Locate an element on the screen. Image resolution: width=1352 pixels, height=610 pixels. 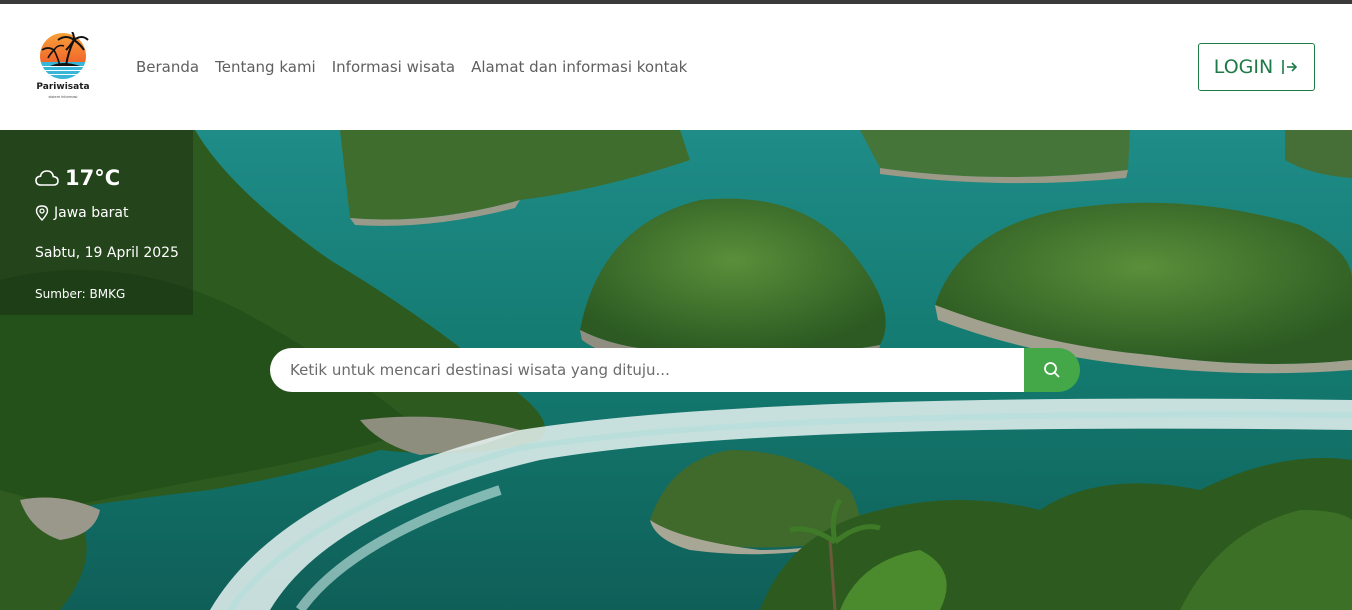
nav-link-beranda: Beranda is located at coordinates (167, 67).